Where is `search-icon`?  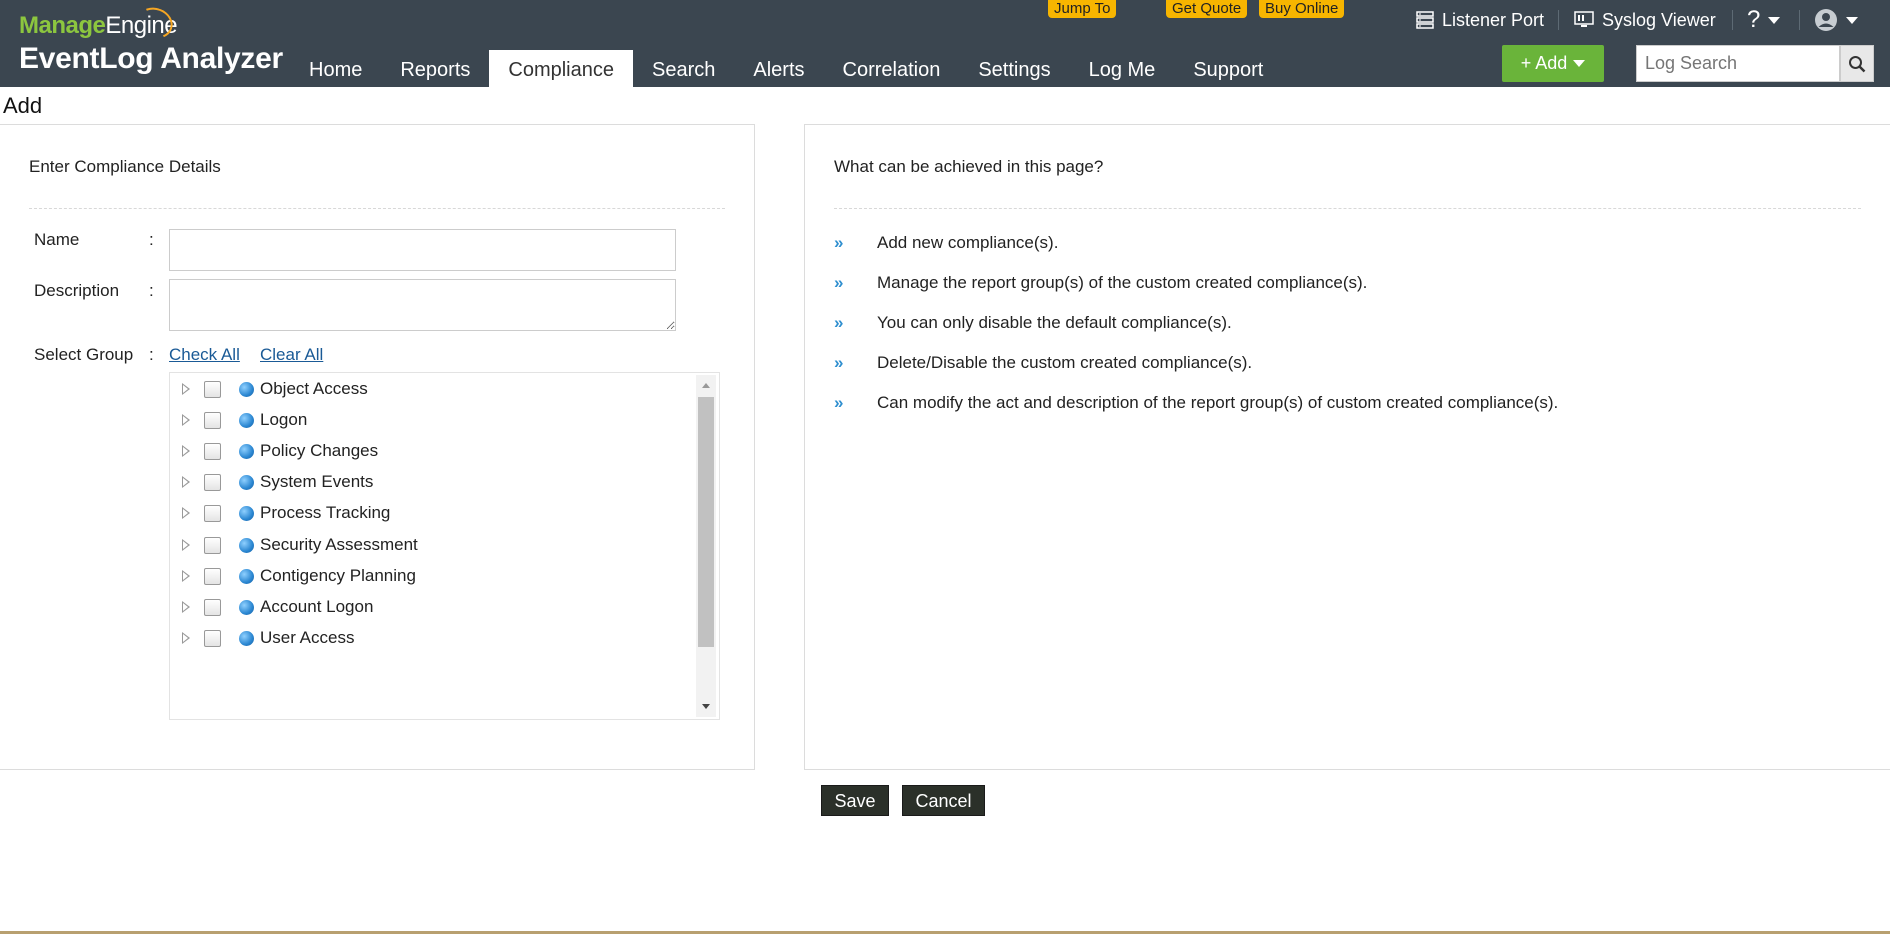
search-icon is located at coordinates (1857, 63).